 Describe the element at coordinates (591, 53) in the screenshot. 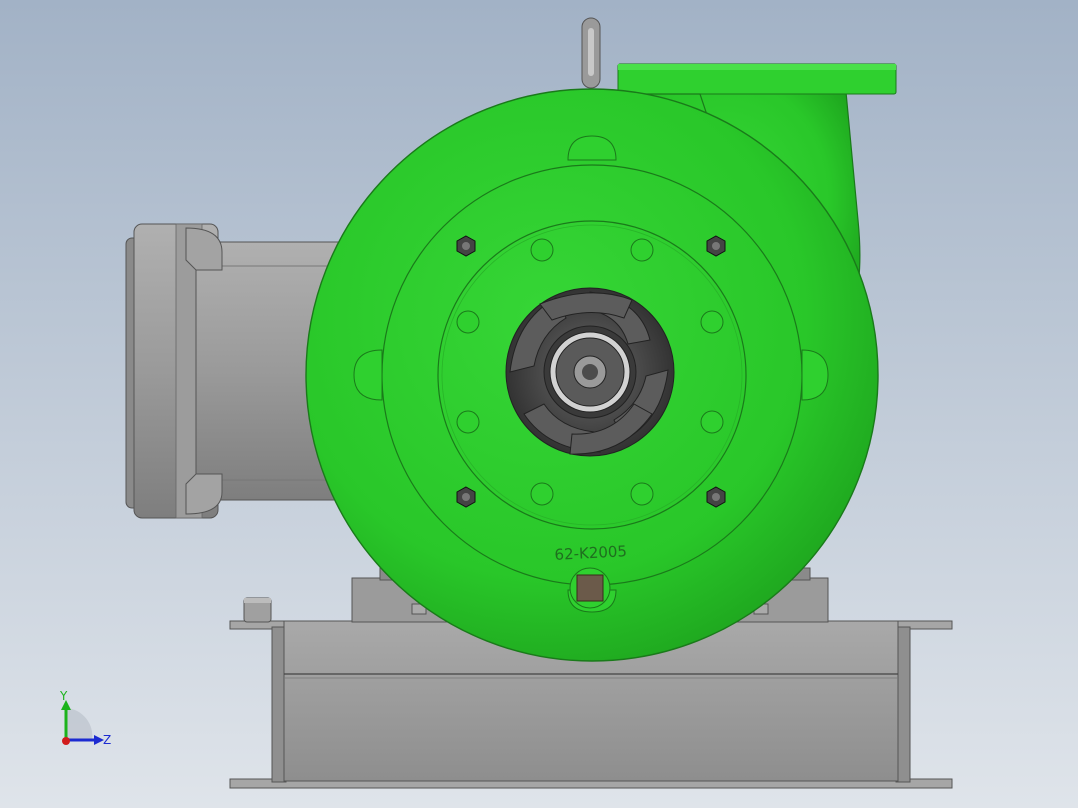

I see `lifting-eye` at that location.